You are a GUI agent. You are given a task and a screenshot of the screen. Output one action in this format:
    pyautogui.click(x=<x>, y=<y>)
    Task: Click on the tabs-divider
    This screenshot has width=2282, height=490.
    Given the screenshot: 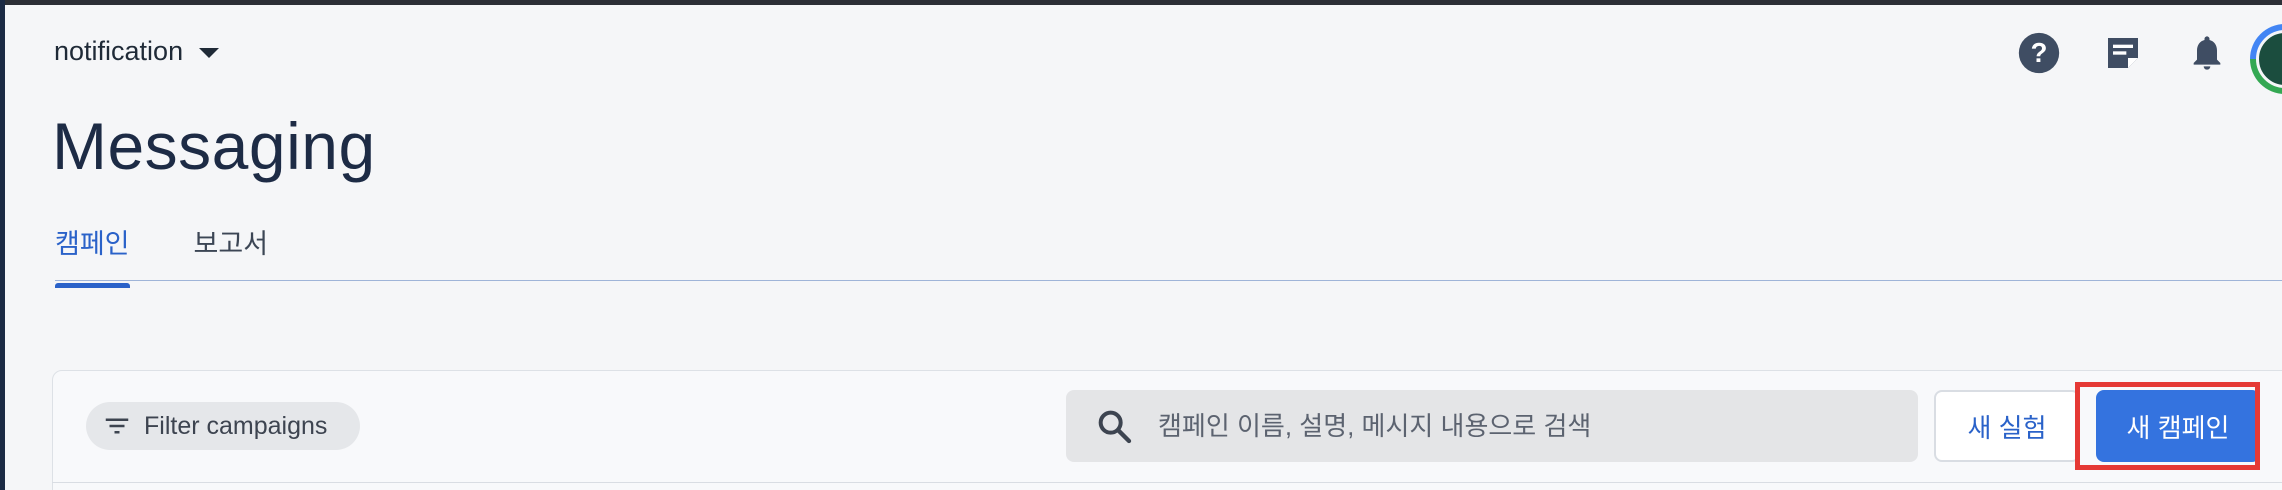 What is the action you would take?
    pyautogui.click(x=1168, y=280)
    